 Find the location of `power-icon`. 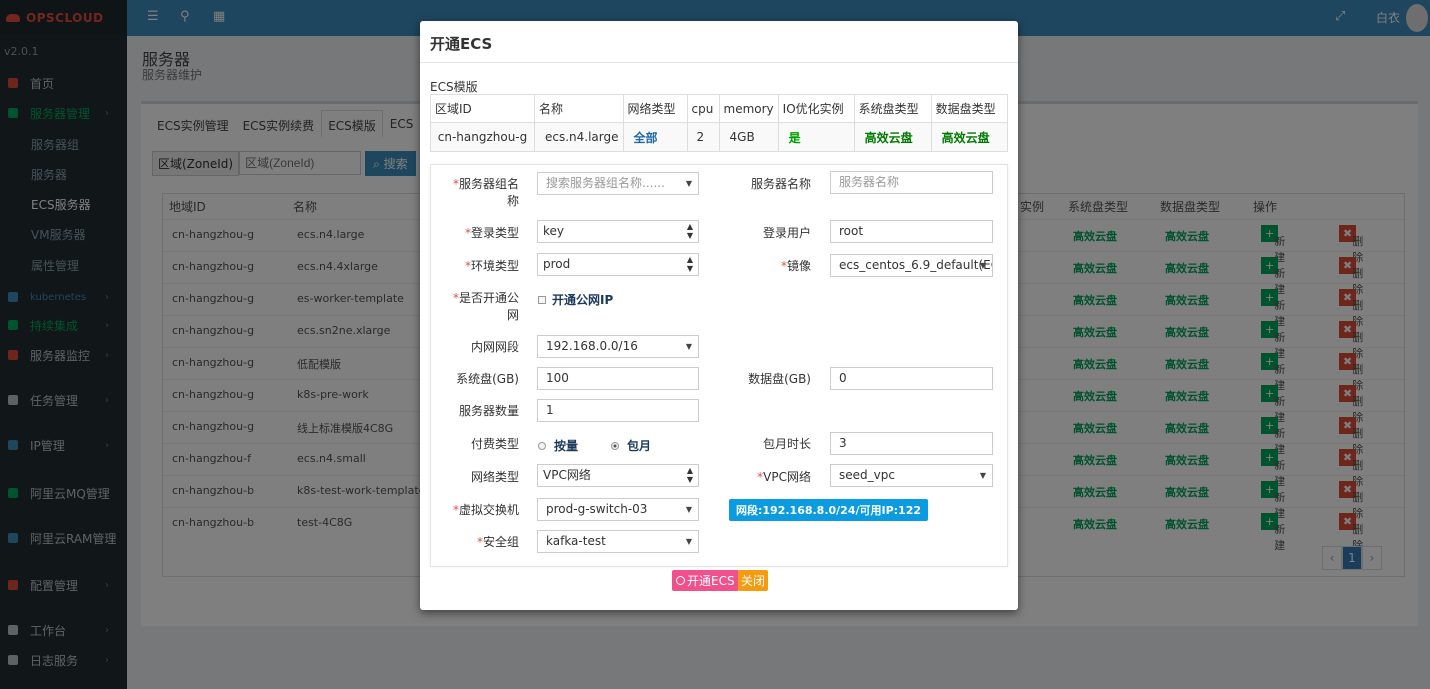

power-icon is located at coordinates (680, 580).